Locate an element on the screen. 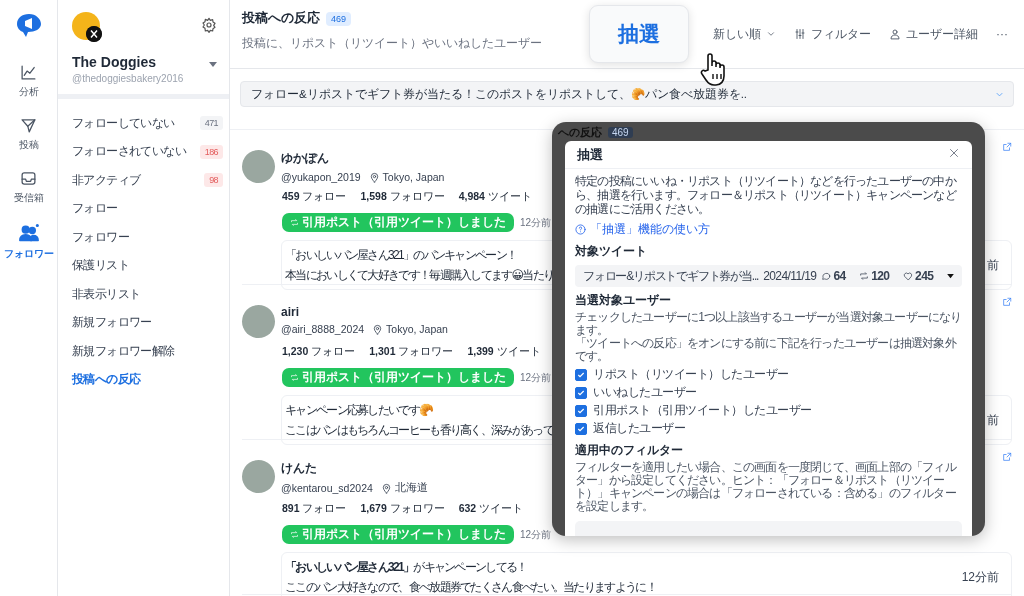  section-label: 当選対象ユーザー is located at coordinates (623, 300).